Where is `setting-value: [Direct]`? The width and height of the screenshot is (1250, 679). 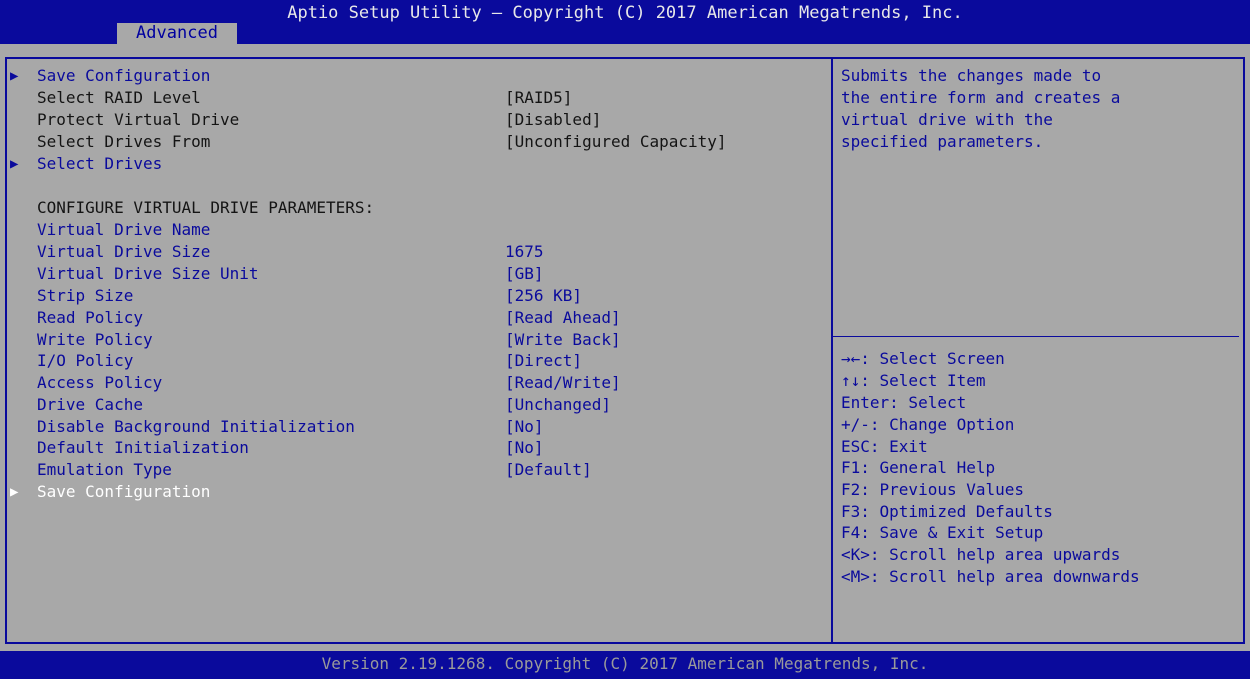
setting-value: [Direct] is located at coordinates (543, 361).